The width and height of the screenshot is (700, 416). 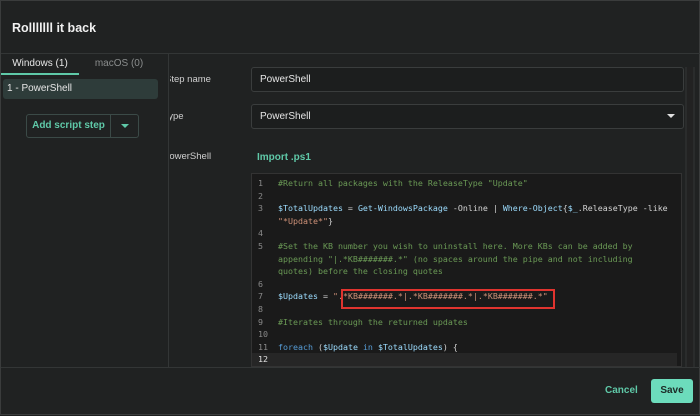 What do you see at coordinates (467, 79) in the screenshot?
I see `step-name-input: PowerShell` at bounding box center [467, 79].